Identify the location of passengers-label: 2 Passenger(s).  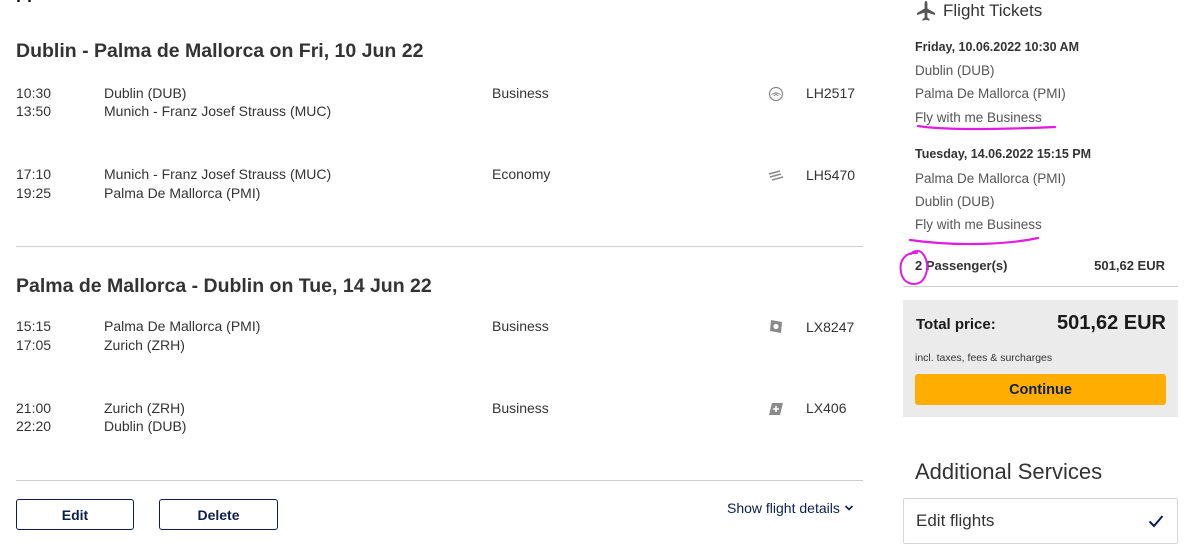
(961, 265).